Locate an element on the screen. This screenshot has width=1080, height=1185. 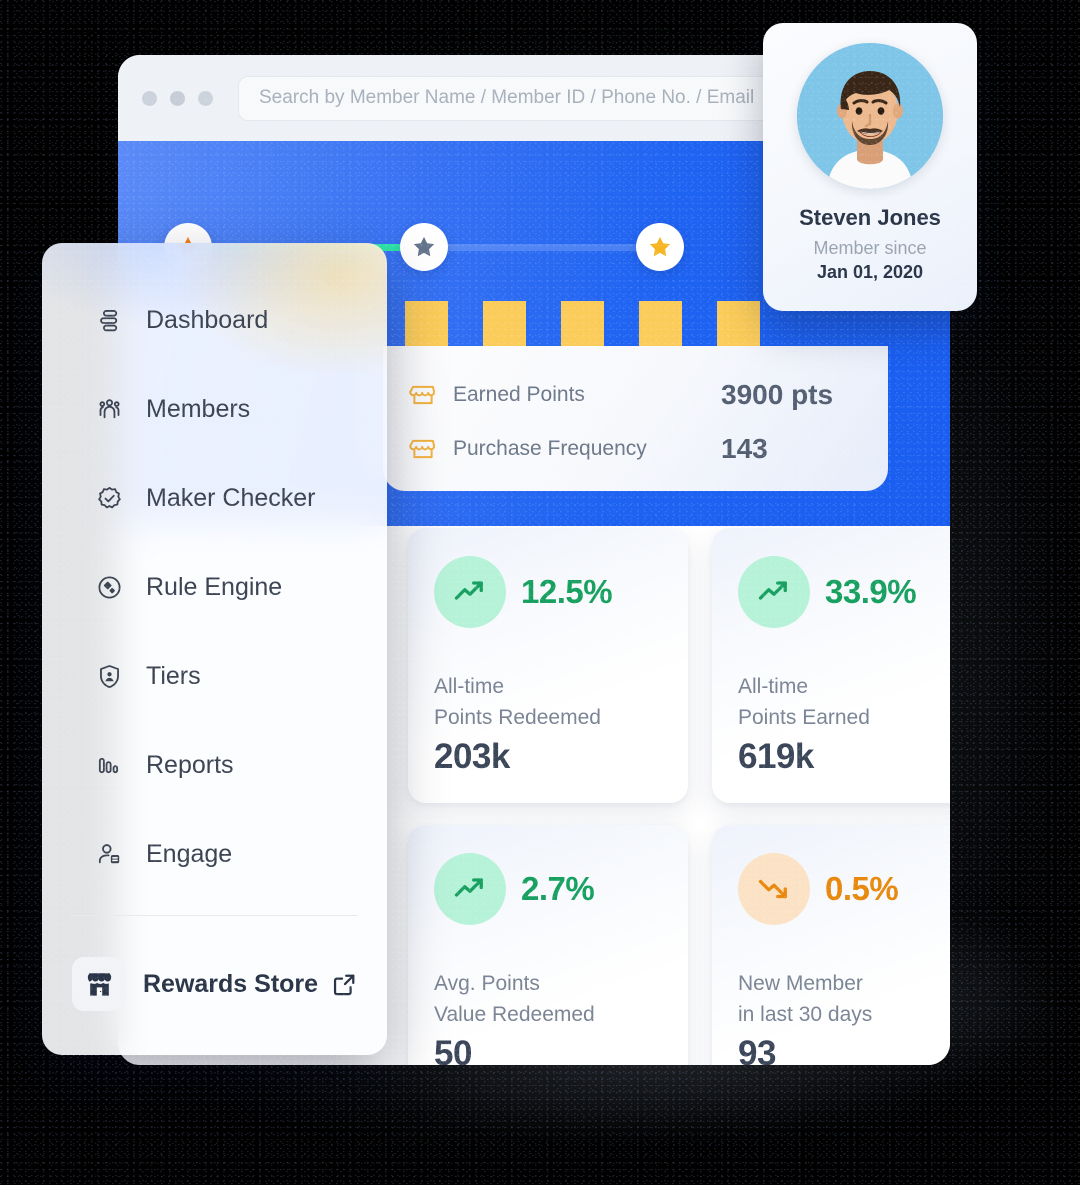
avatar-illustration is located at coordinates (870, 116).